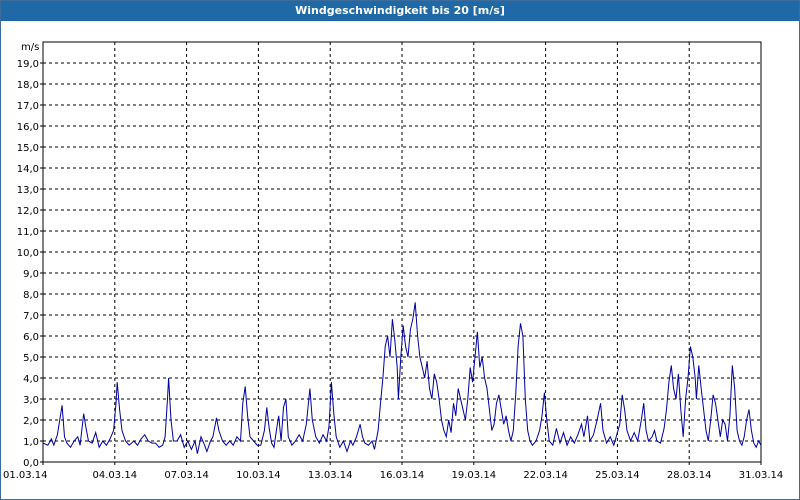 Image resolution: width=800 pixels, height=500 pixels. I want to click on y-tick-label: 0,0, so click(31, 463).